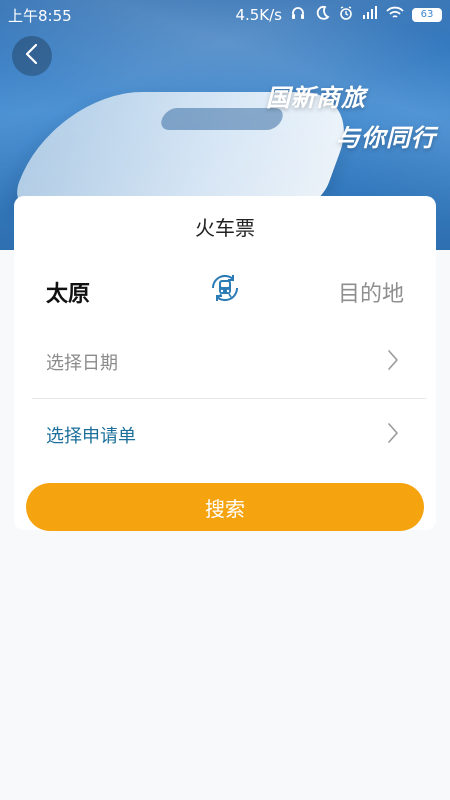 The image size is (450, 800). What do you see at coordinates (395, 15) in the screenshot?
I see `wifi-icon` at bounding box center [395, 15].